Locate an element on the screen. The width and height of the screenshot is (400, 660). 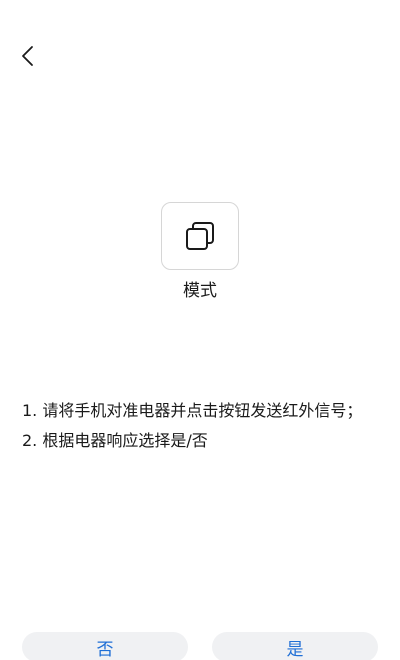
action-bar: 否 是 is located at coordinates (200, 646).